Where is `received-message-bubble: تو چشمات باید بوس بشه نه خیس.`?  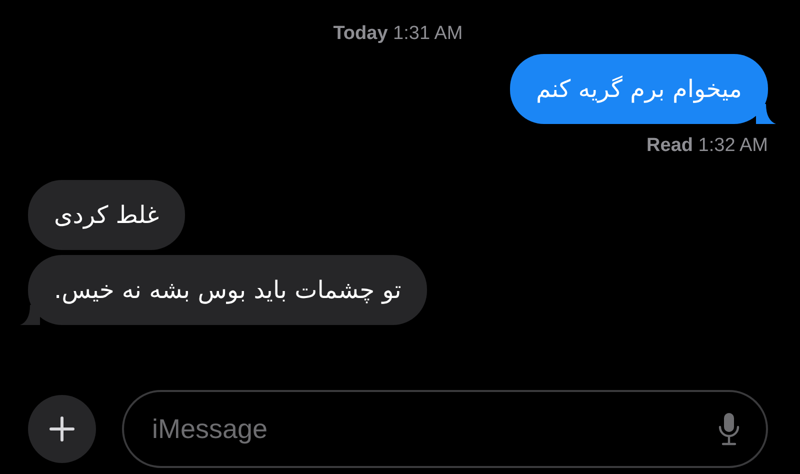 received-message-bubble: تو چشمات باید بوس بشه نه خیس. is located at coordinates (228, 290).